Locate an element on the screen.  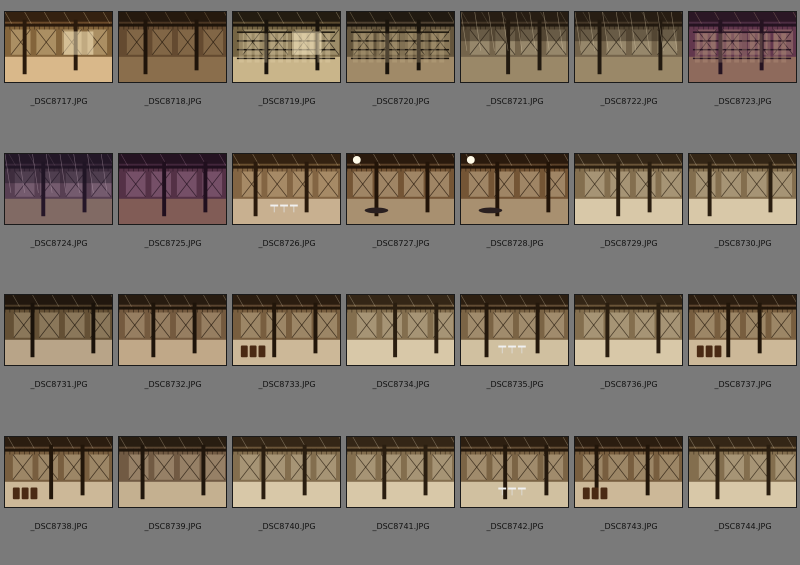
thumbnail-item: _DSC8744.JPG is located at coordinates (743, 495).